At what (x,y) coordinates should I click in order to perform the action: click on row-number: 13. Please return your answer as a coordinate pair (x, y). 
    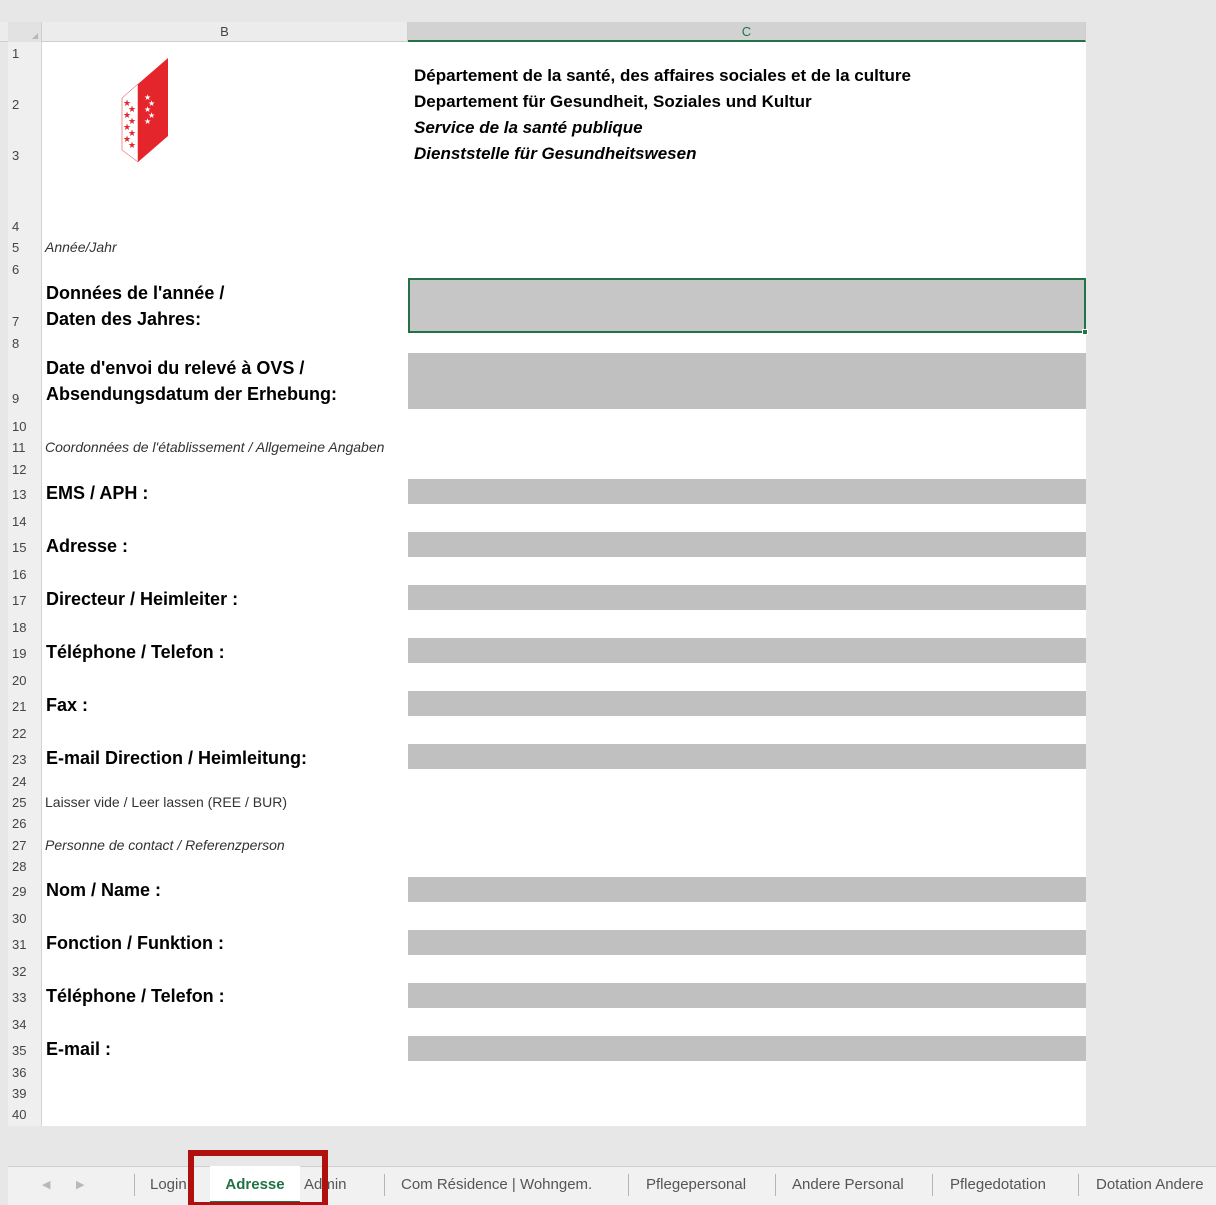
    Looking at the image, I should click on (23, 494).